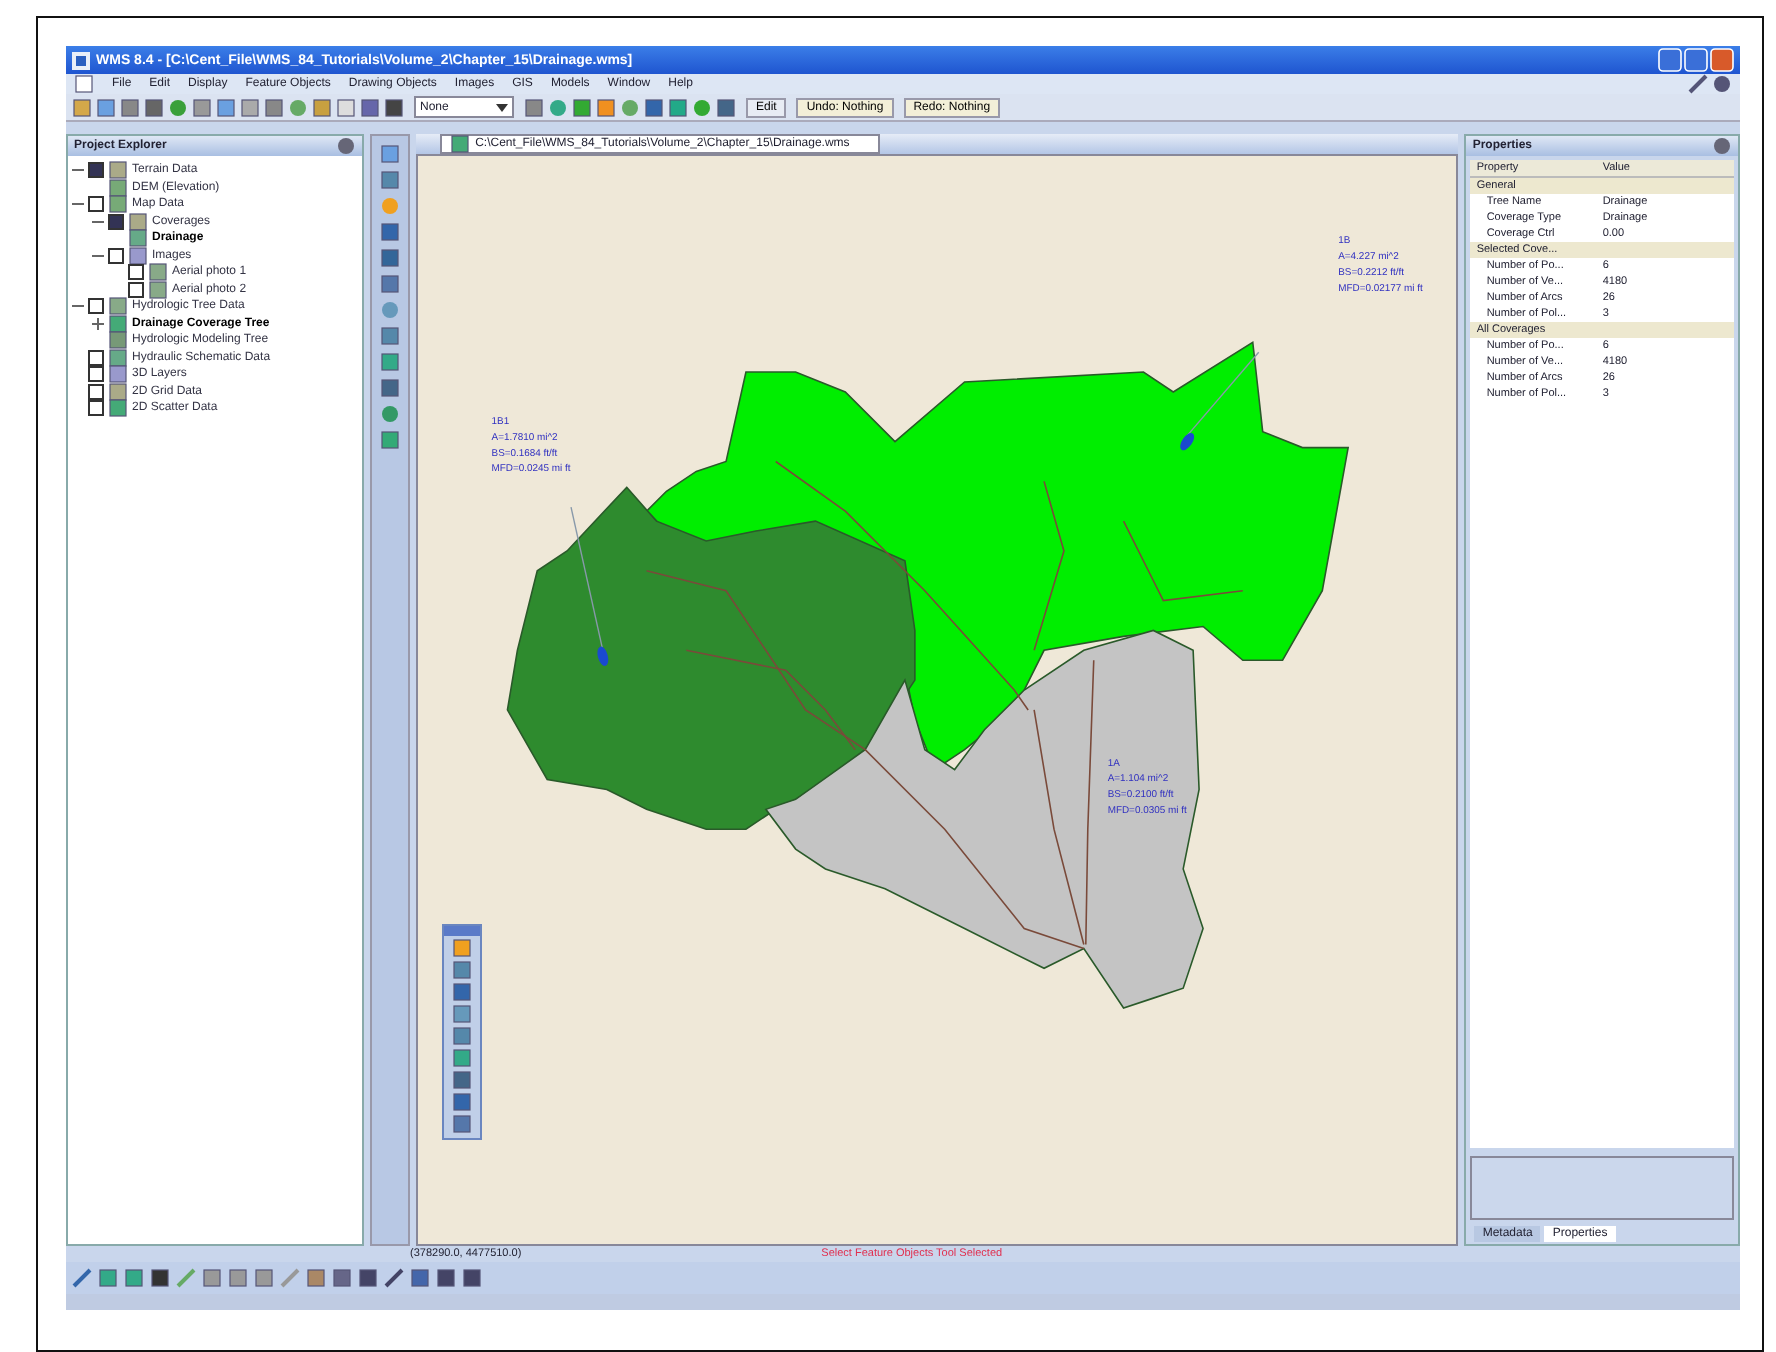  What do you see at coordinates (502, 107) in the screenshot?
I see `caret-icon` at bounding box center [502, 107].